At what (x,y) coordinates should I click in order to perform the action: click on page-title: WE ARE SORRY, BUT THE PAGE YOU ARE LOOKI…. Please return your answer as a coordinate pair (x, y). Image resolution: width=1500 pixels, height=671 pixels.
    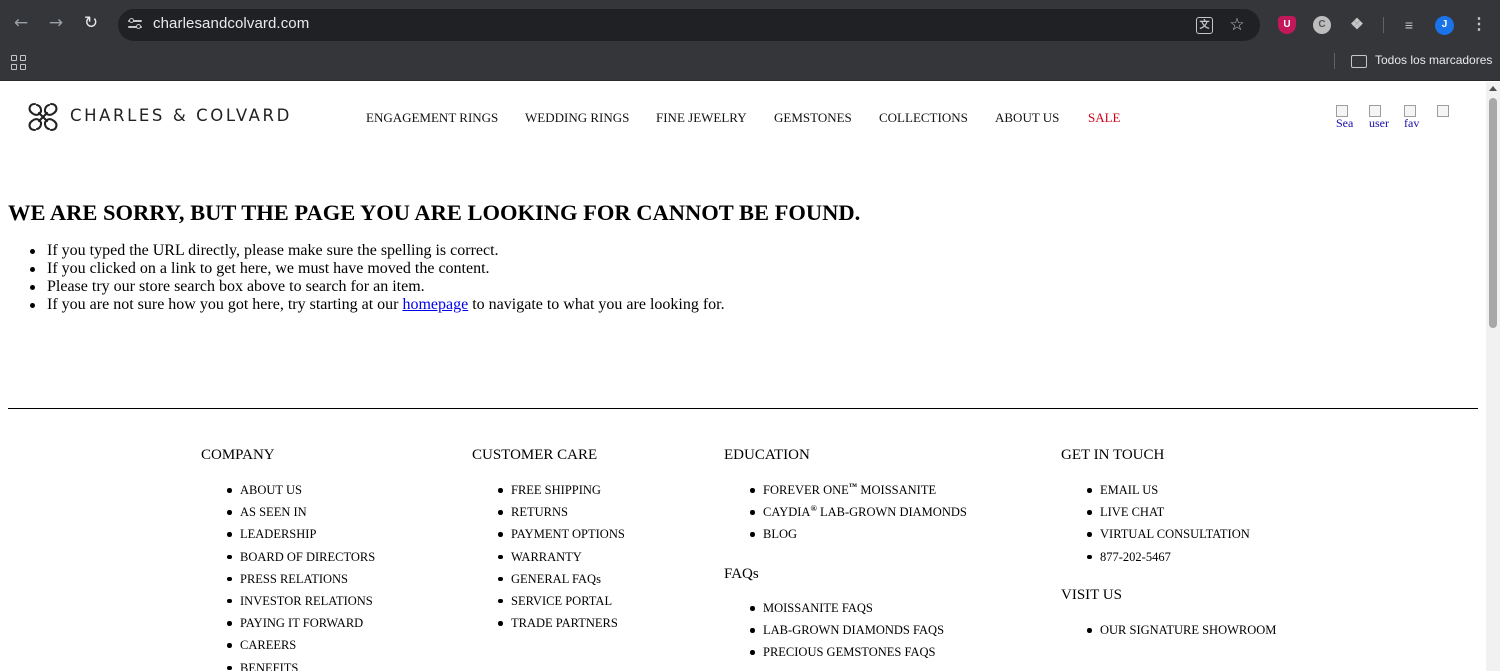
    Looking at the image, I should click on (434, 212).